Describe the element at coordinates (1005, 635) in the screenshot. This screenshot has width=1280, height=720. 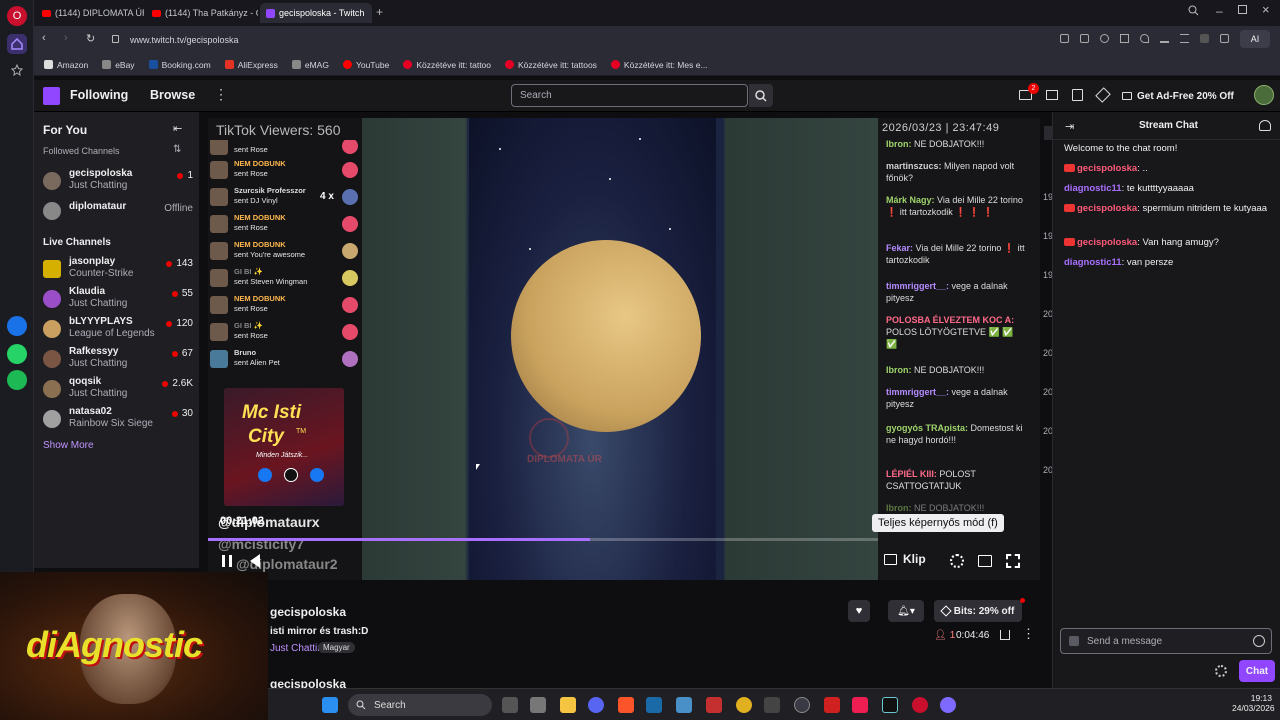
I see `share-icon` at that location.